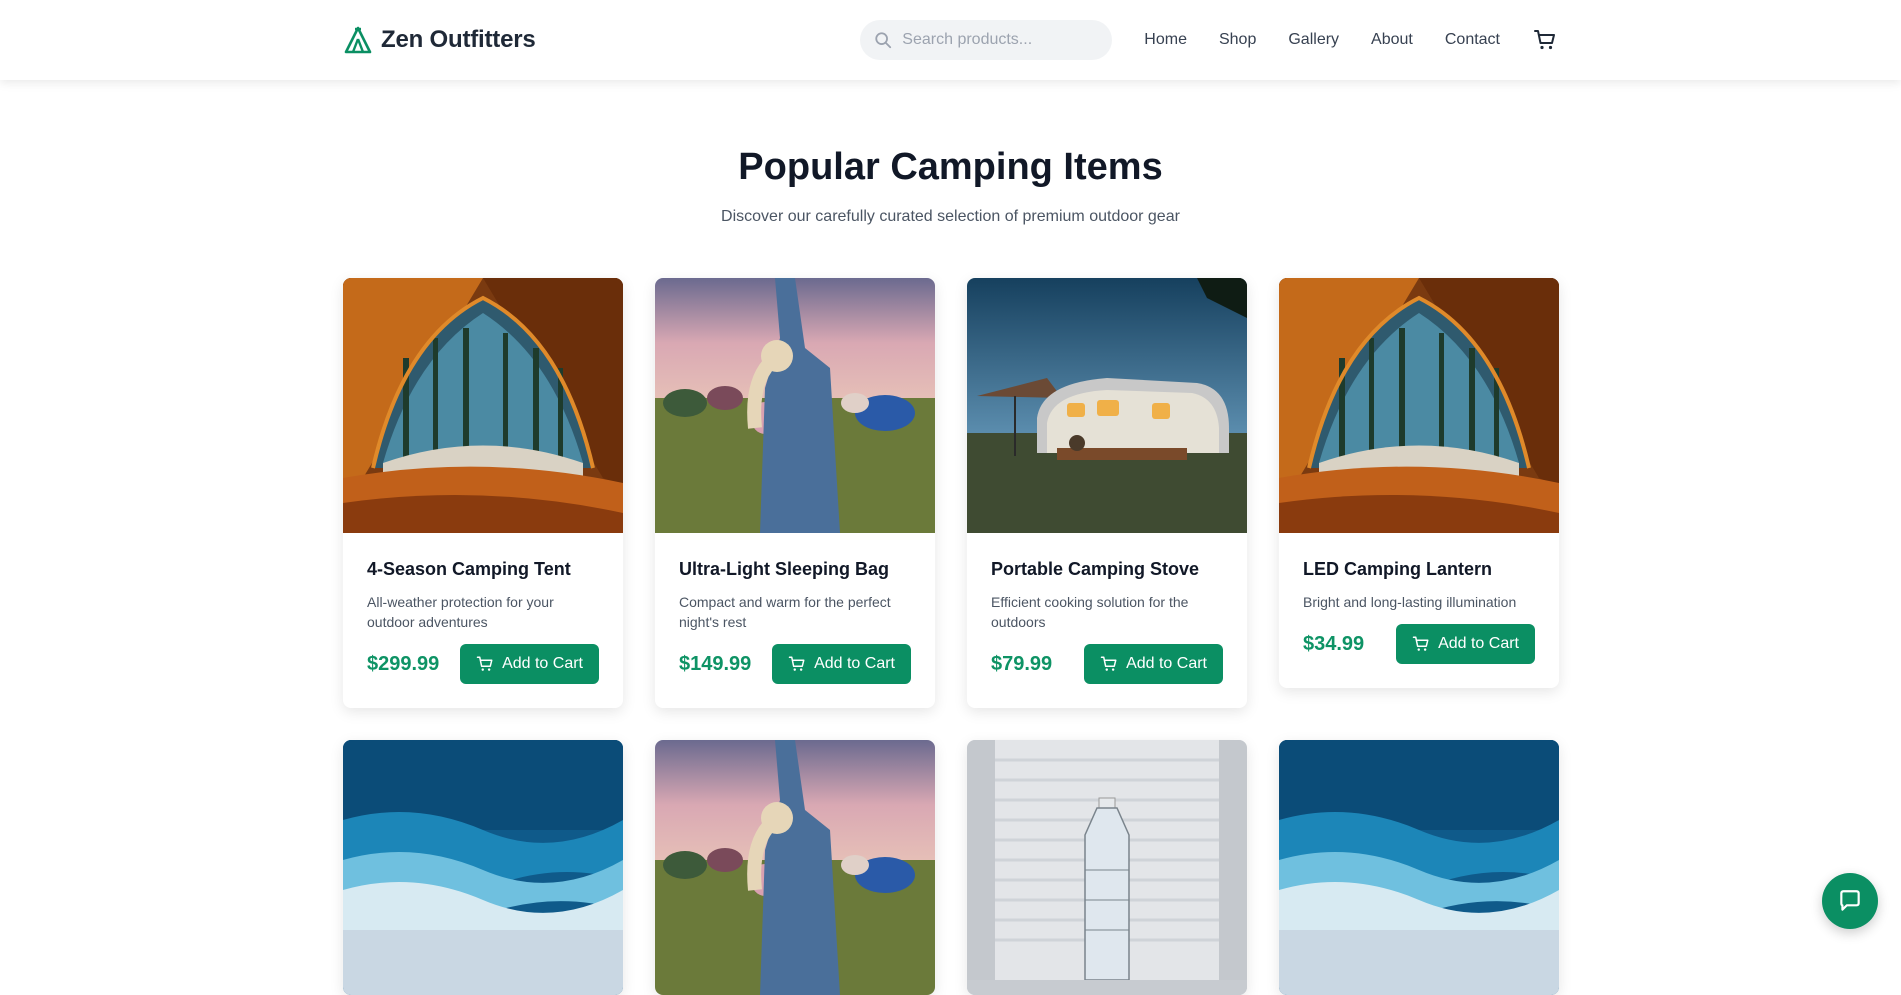 Image resolution: width=1901 pixels, height=995 pixels. I want to click on brand-logo: Zen Outfitters, so click(439, 40).